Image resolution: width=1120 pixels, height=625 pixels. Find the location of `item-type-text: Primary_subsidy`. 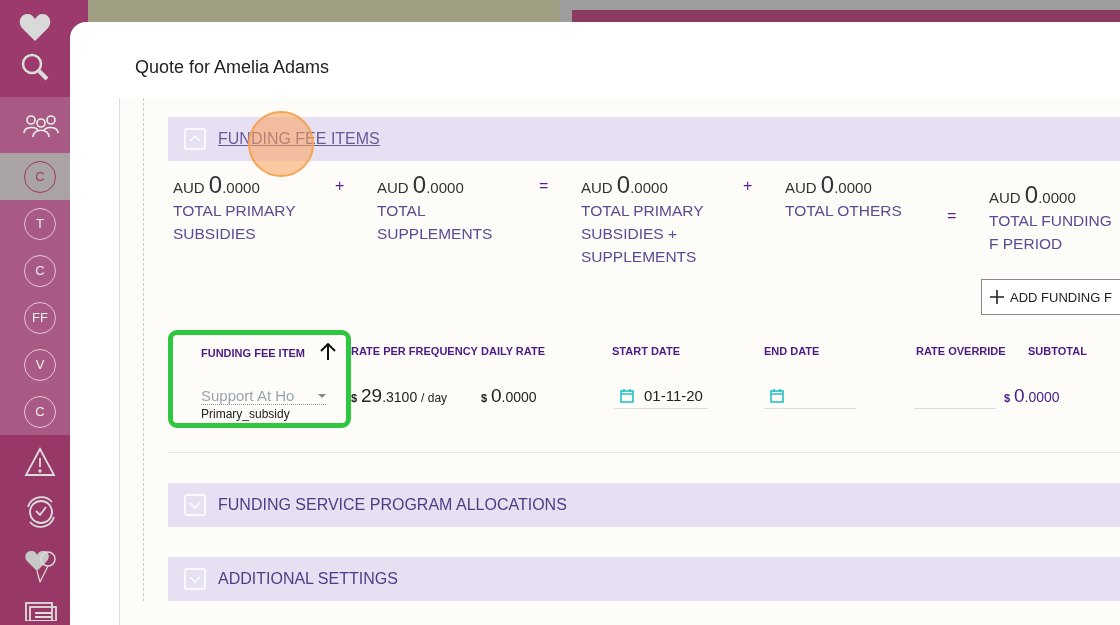

item-type-text: Primary_subsidy is located at coordinates (246, 414).